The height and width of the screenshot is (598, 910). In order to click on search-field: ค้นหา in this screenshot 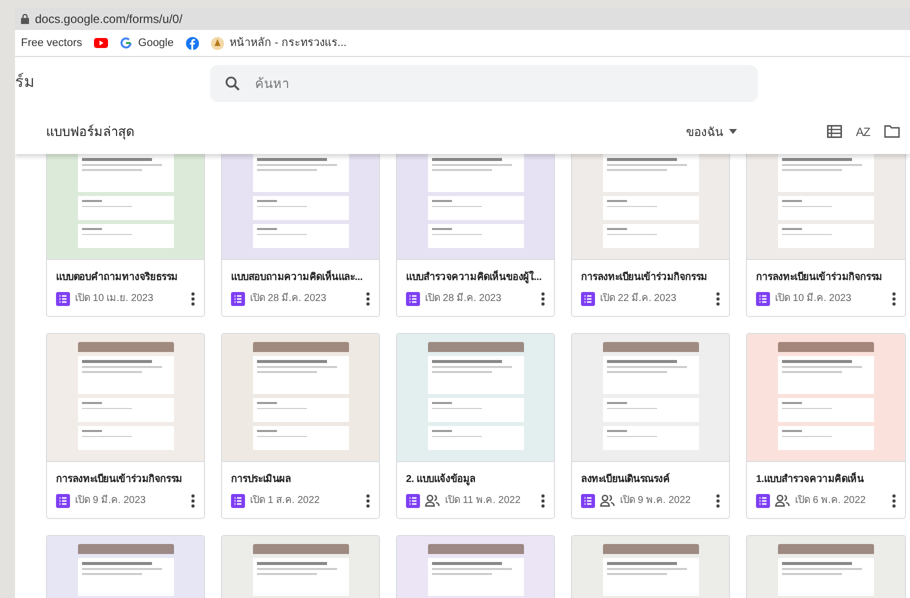, I will do `click(484, 83)`.